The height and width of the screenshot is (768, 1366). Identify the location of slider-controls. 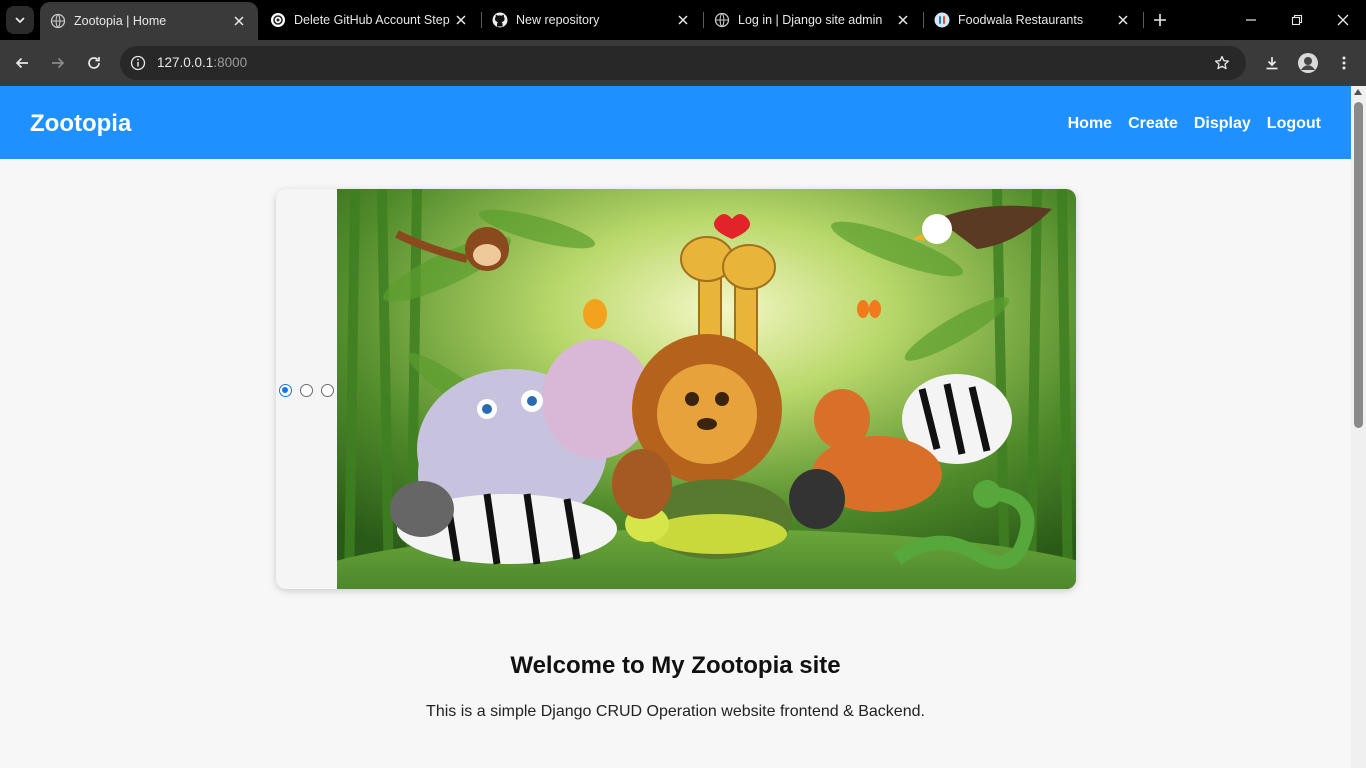
(306, 390).